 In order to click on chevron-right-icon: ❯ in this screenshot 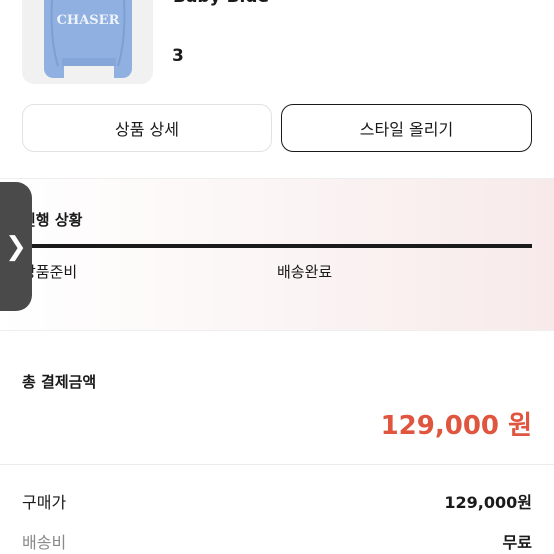, I will do `click(16, 246)`.